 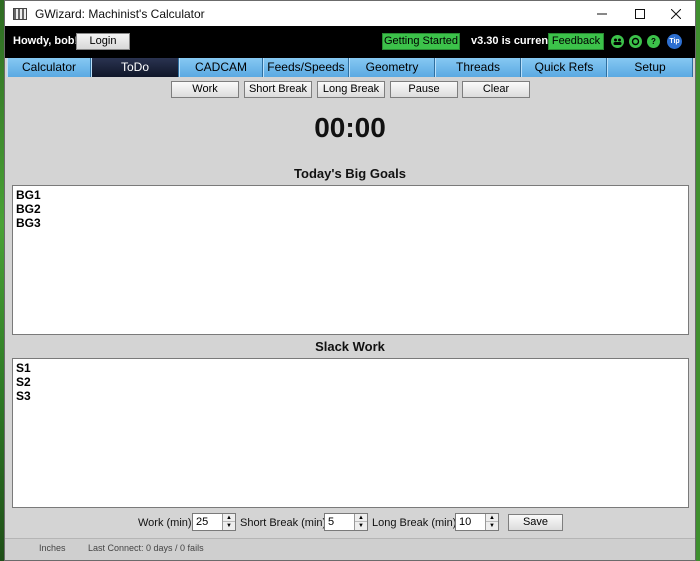 I want to click on tab-feeds-speeds: Feeds/Speeds, so click(x=306, y=67).